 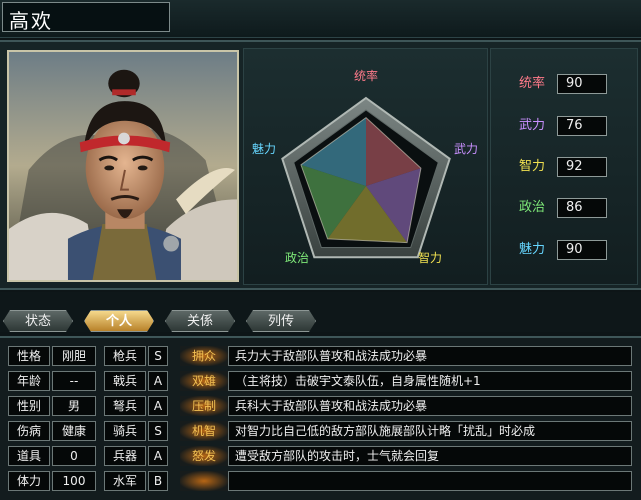 What do you see at coordinates (125, 356) in the screenshot?
I see `aptitude-label-spear: 枪兵` at bounding box center [125, 356].